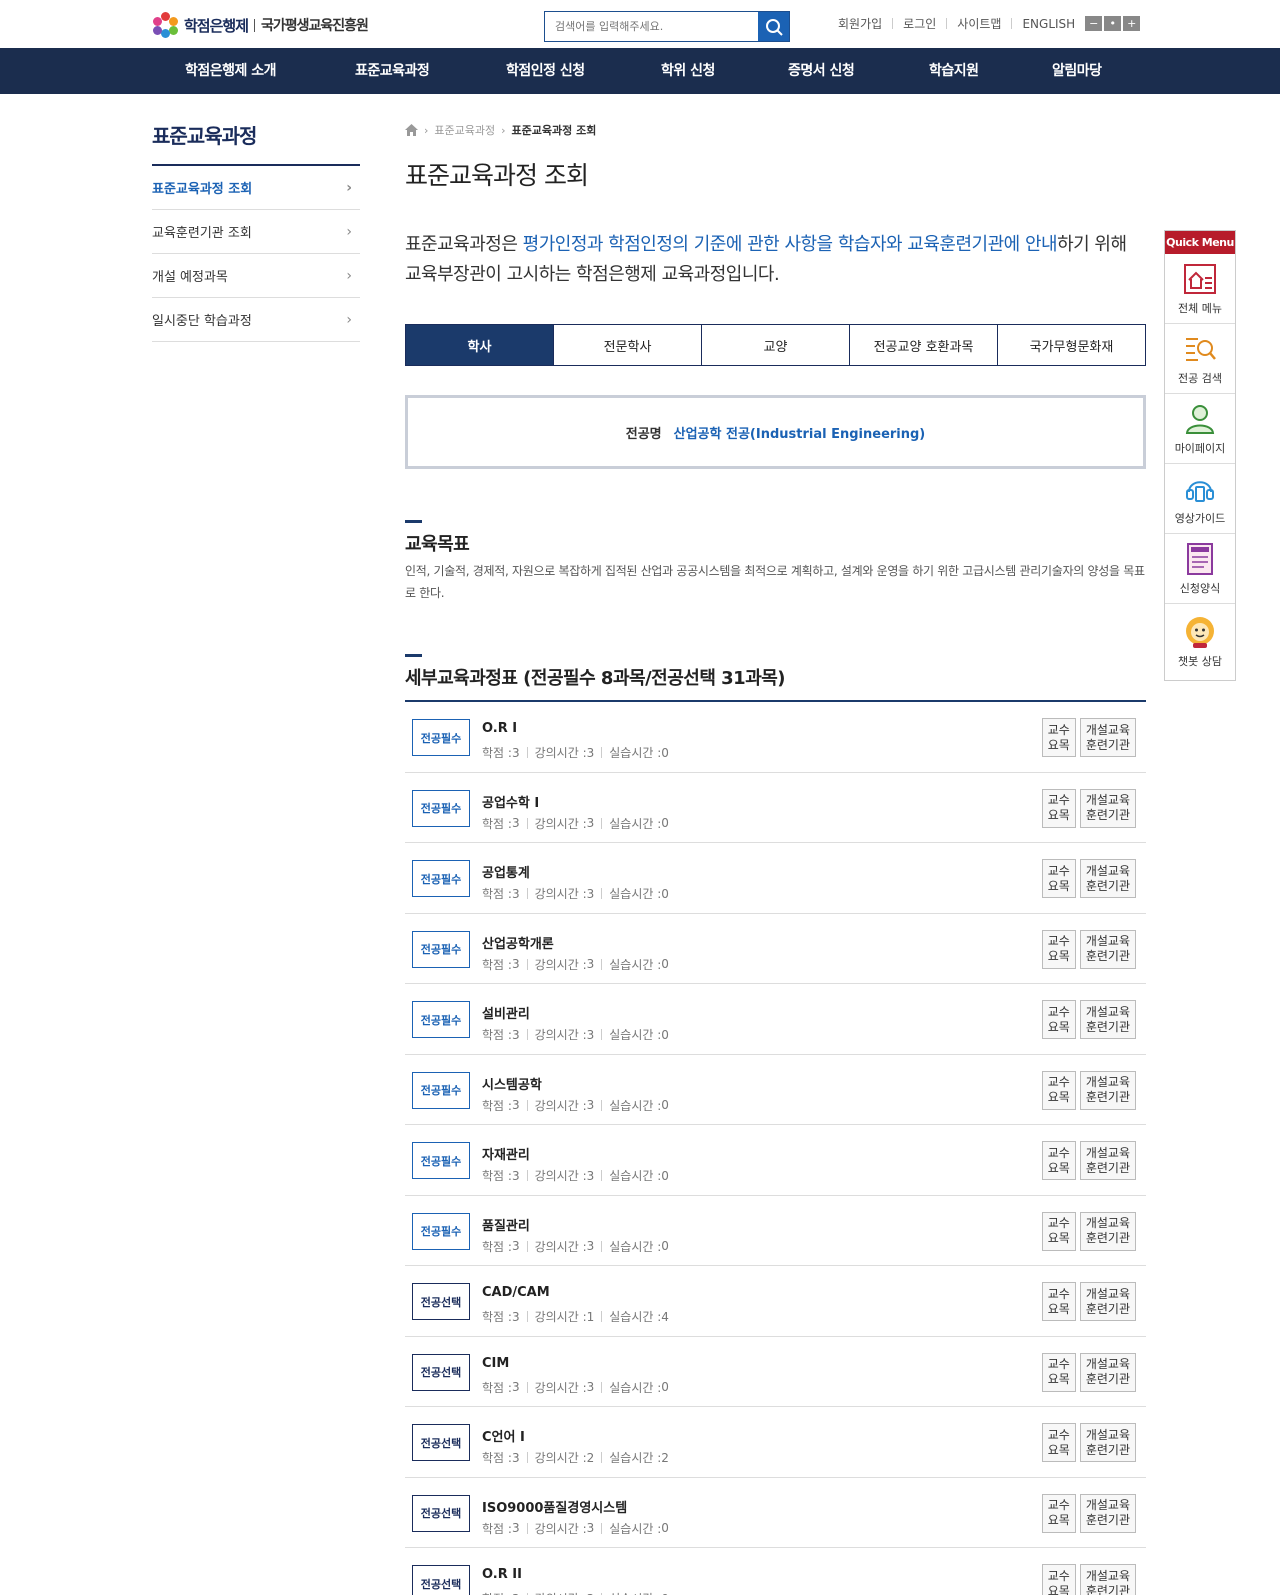 This screenshot has height=1595, width=1280. What do you see at coordinates (595, 678) in the screenshot?
I see `detail-title: 세부교육과정표 (전공필수 8과목/전공선택 31과목)` at bounding box center [595, 678].